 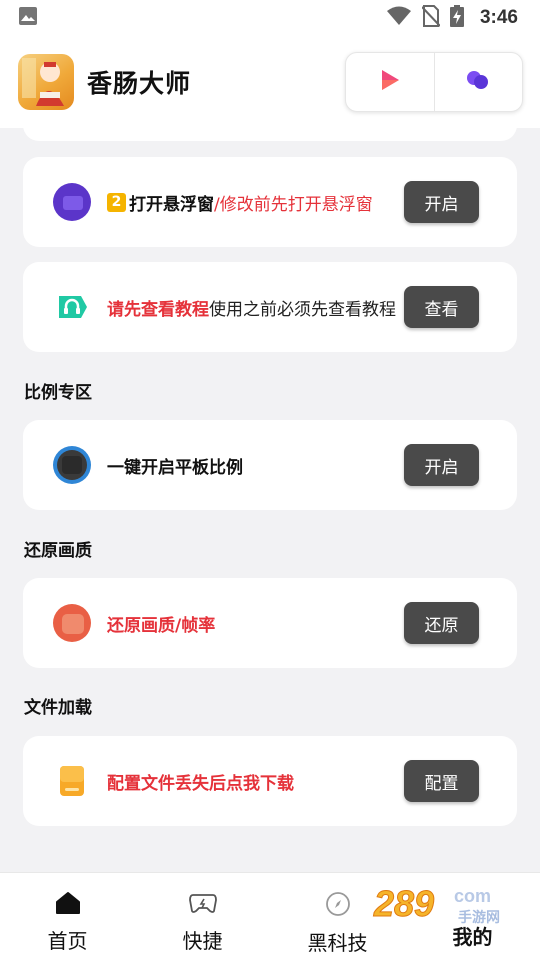 What do you see at coordinates (498, 17) in the screenshot?
I see `status-time: 3:46` at bounding box center [498, 17].